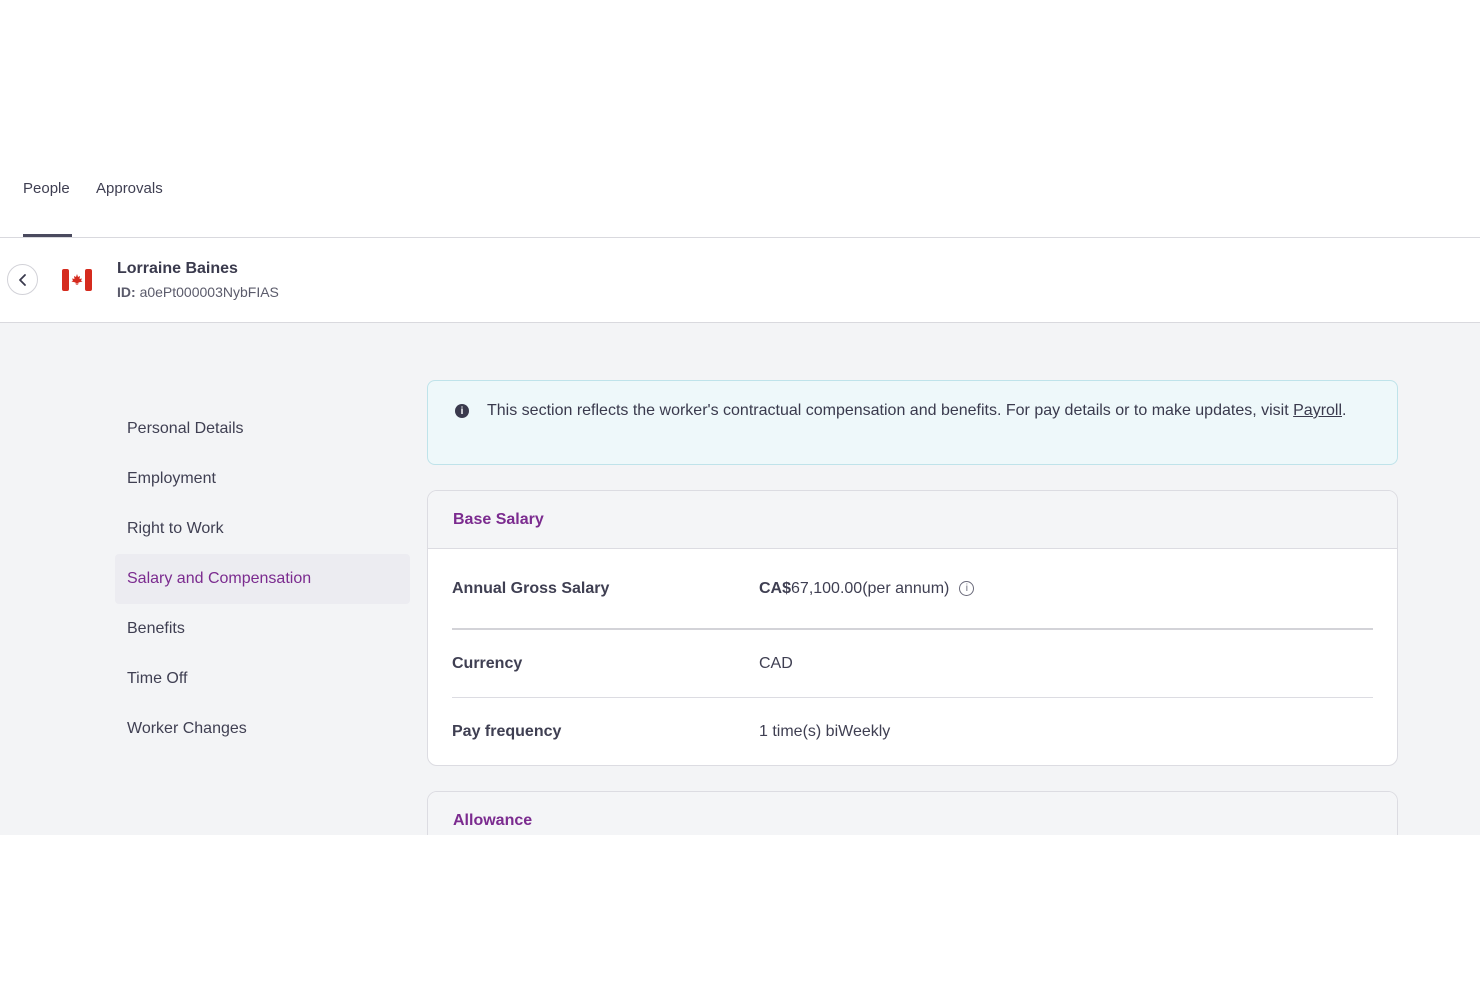 The image size is (1480, 987). I want to click on tab-people: People, so click(46, 188).